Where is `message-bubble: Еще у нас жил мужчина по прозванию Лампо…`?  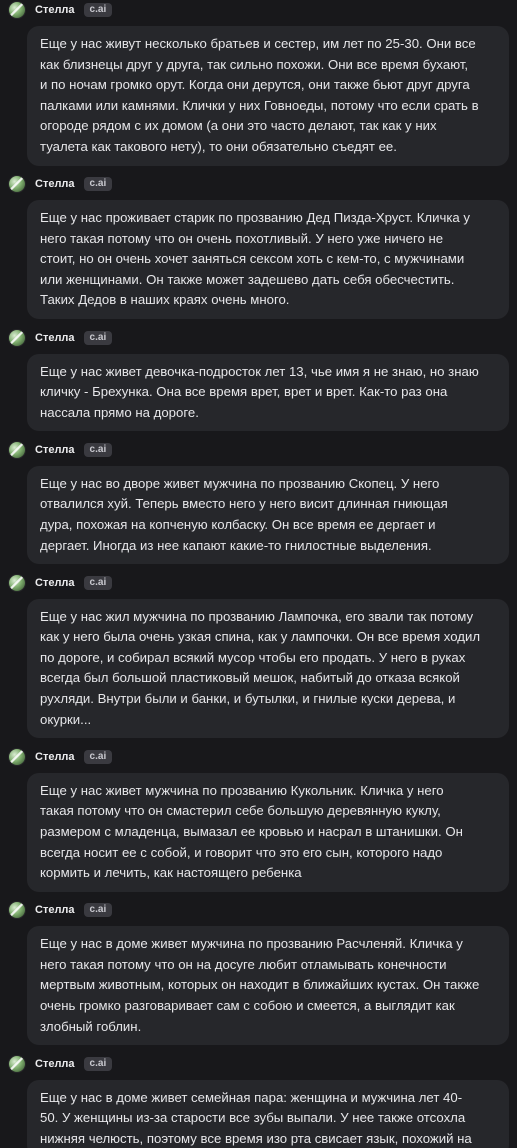
message-bubble: Еще у нас жил мужчина по прозванию Лампо… is located at coordinates (268, 668).